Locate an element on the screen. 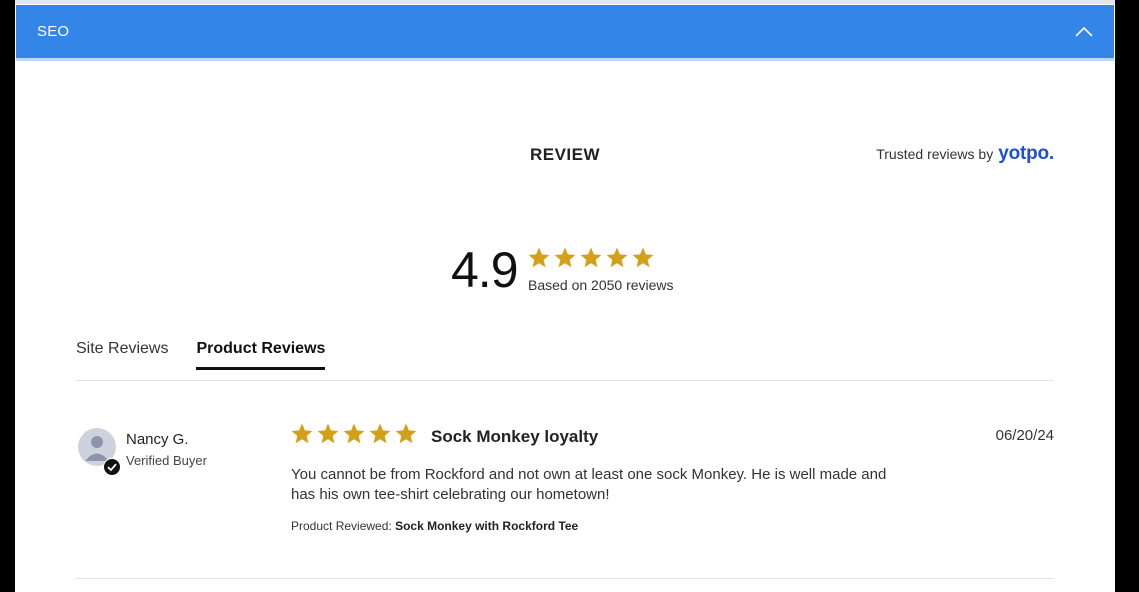 The image size is (1139, 592). product-reviewed-name: Sock Monkey with Rockford Tee is located at coordinates (486, 526).